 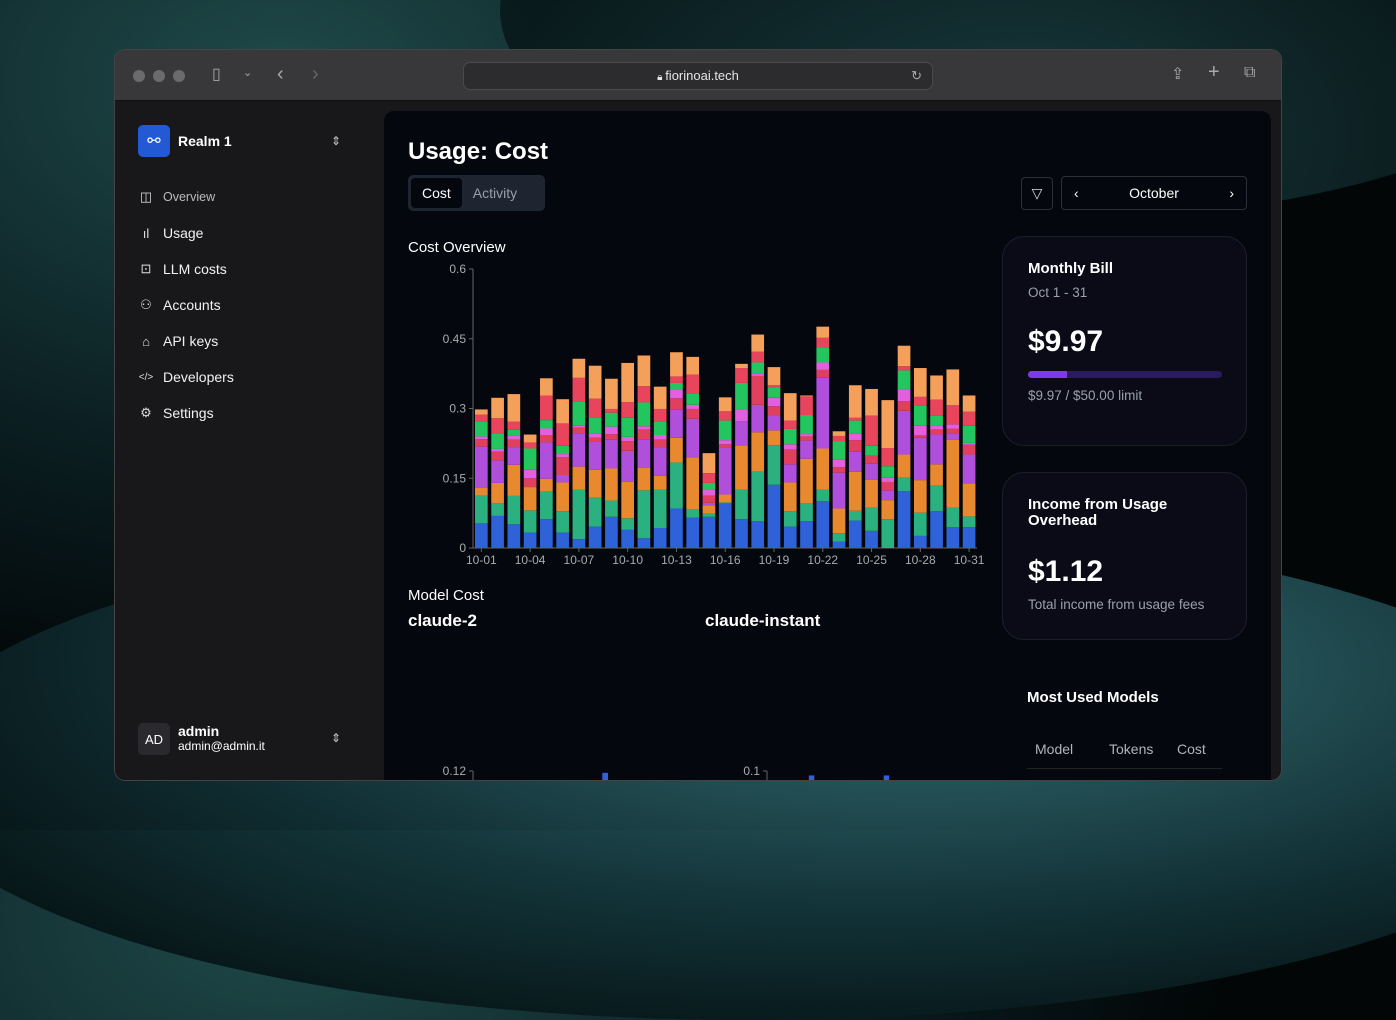 I want to click on claude-instant-chart: 00.0250.050.0750.1, so click(x=816, y=772).